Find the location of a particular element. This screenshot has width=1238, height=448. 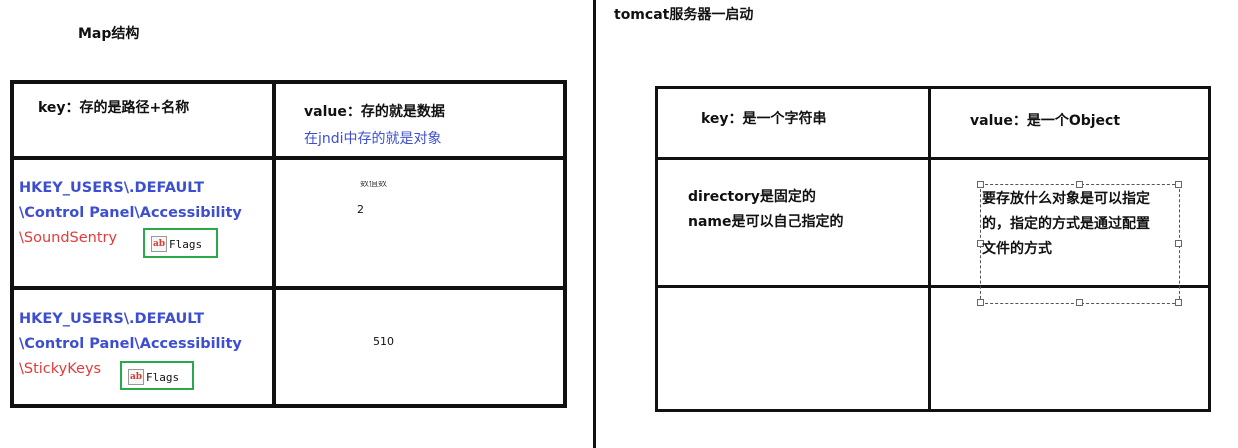

value-label: 数值数 is located at coordinates (374, 185).